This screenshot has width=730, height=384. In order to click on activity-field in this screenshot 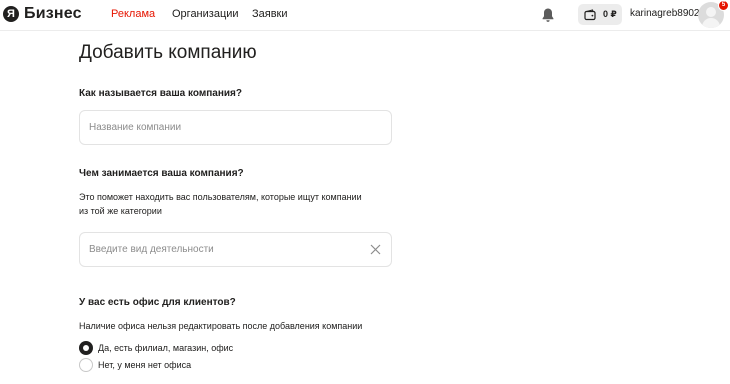, I will do `click(235, 249)`.